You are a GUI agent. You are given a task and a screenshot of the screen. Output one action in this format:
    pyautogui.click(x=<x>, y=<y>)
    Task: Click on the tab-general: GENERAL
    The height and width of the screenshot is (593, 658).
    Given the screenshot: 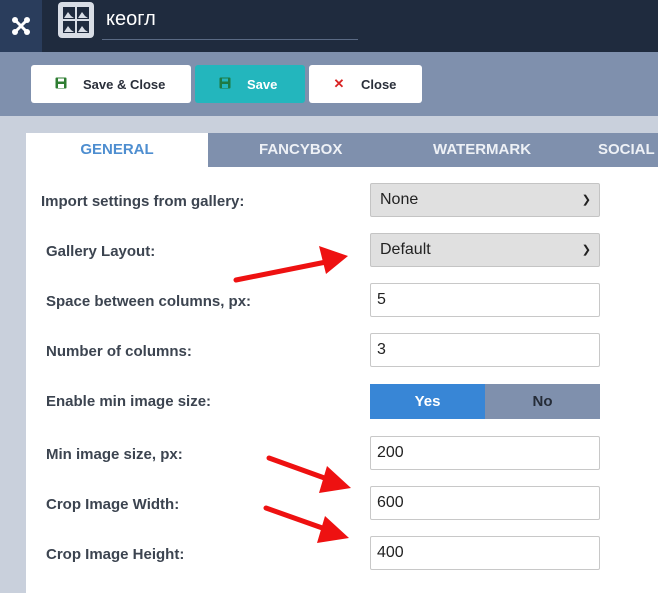 What is the action you would take?
    pyautogui.click(x=117, y=150)
    